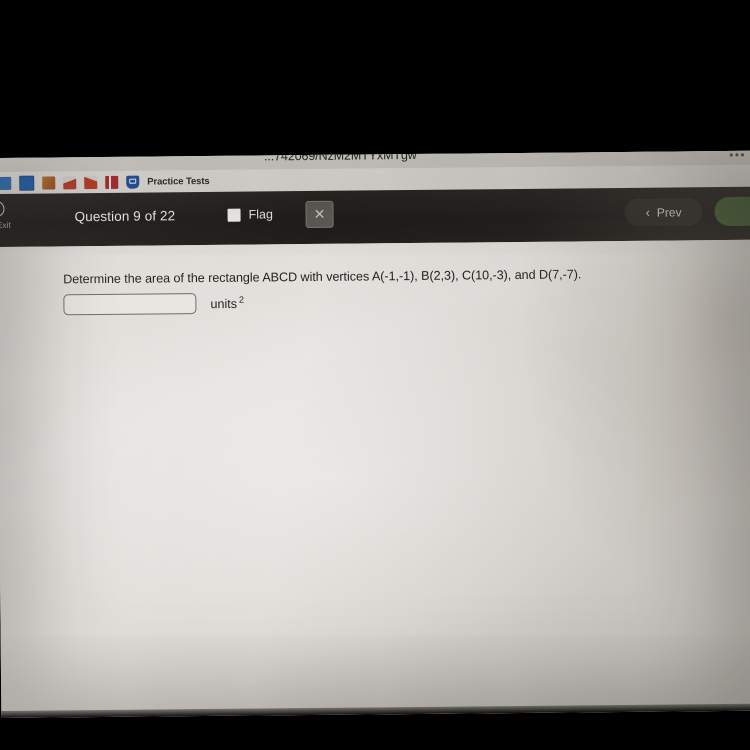 Image resolution: width=750 pixels, height=750 pixels. What do you see at coordinates (133, 182) in the screenshot?
I see `practice-tests-shield-icon` at bounding box center [133, 182].